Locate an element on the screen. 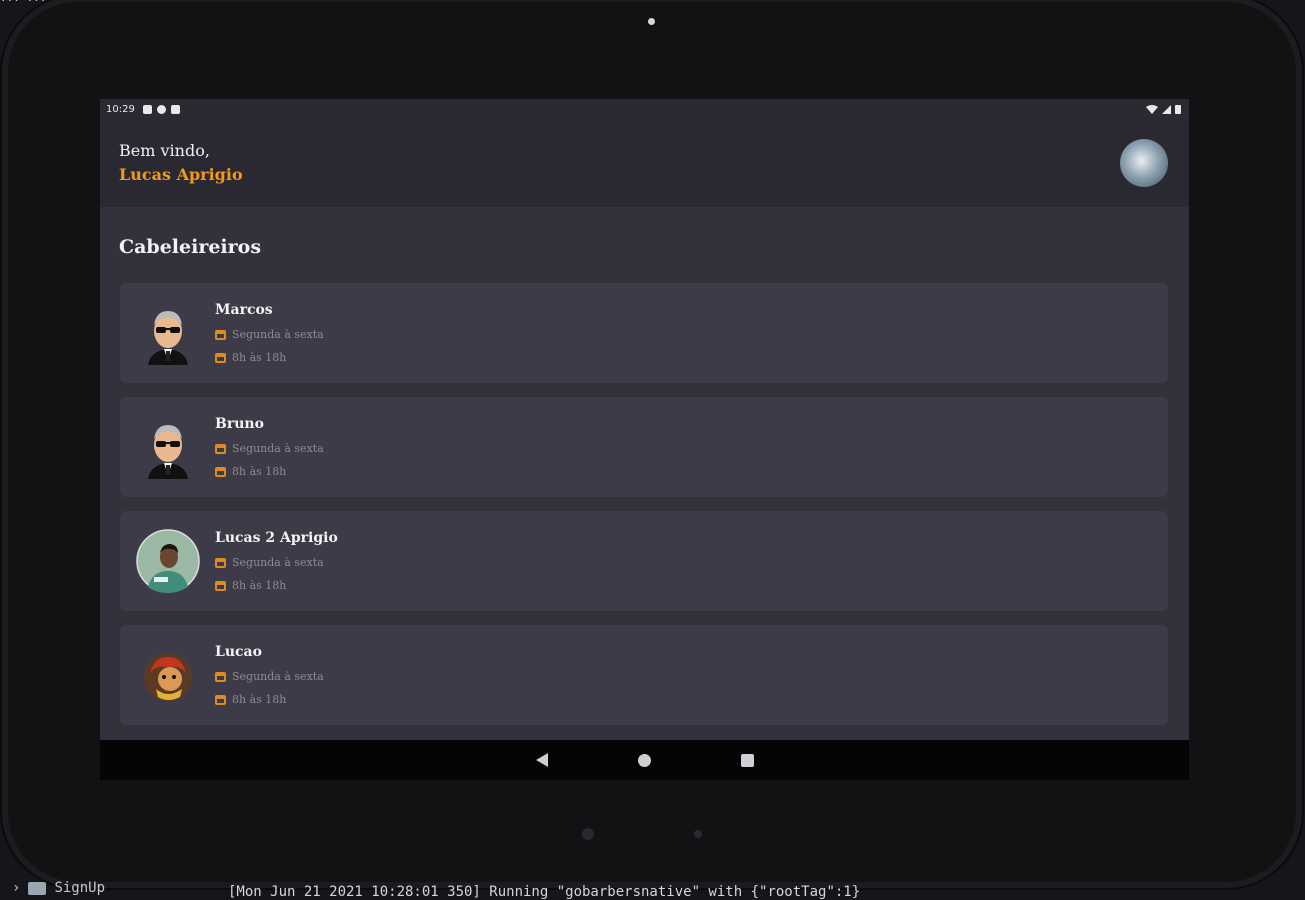 The image size is (1305, 900). signal-icon is located at coordinates (1166, 109).